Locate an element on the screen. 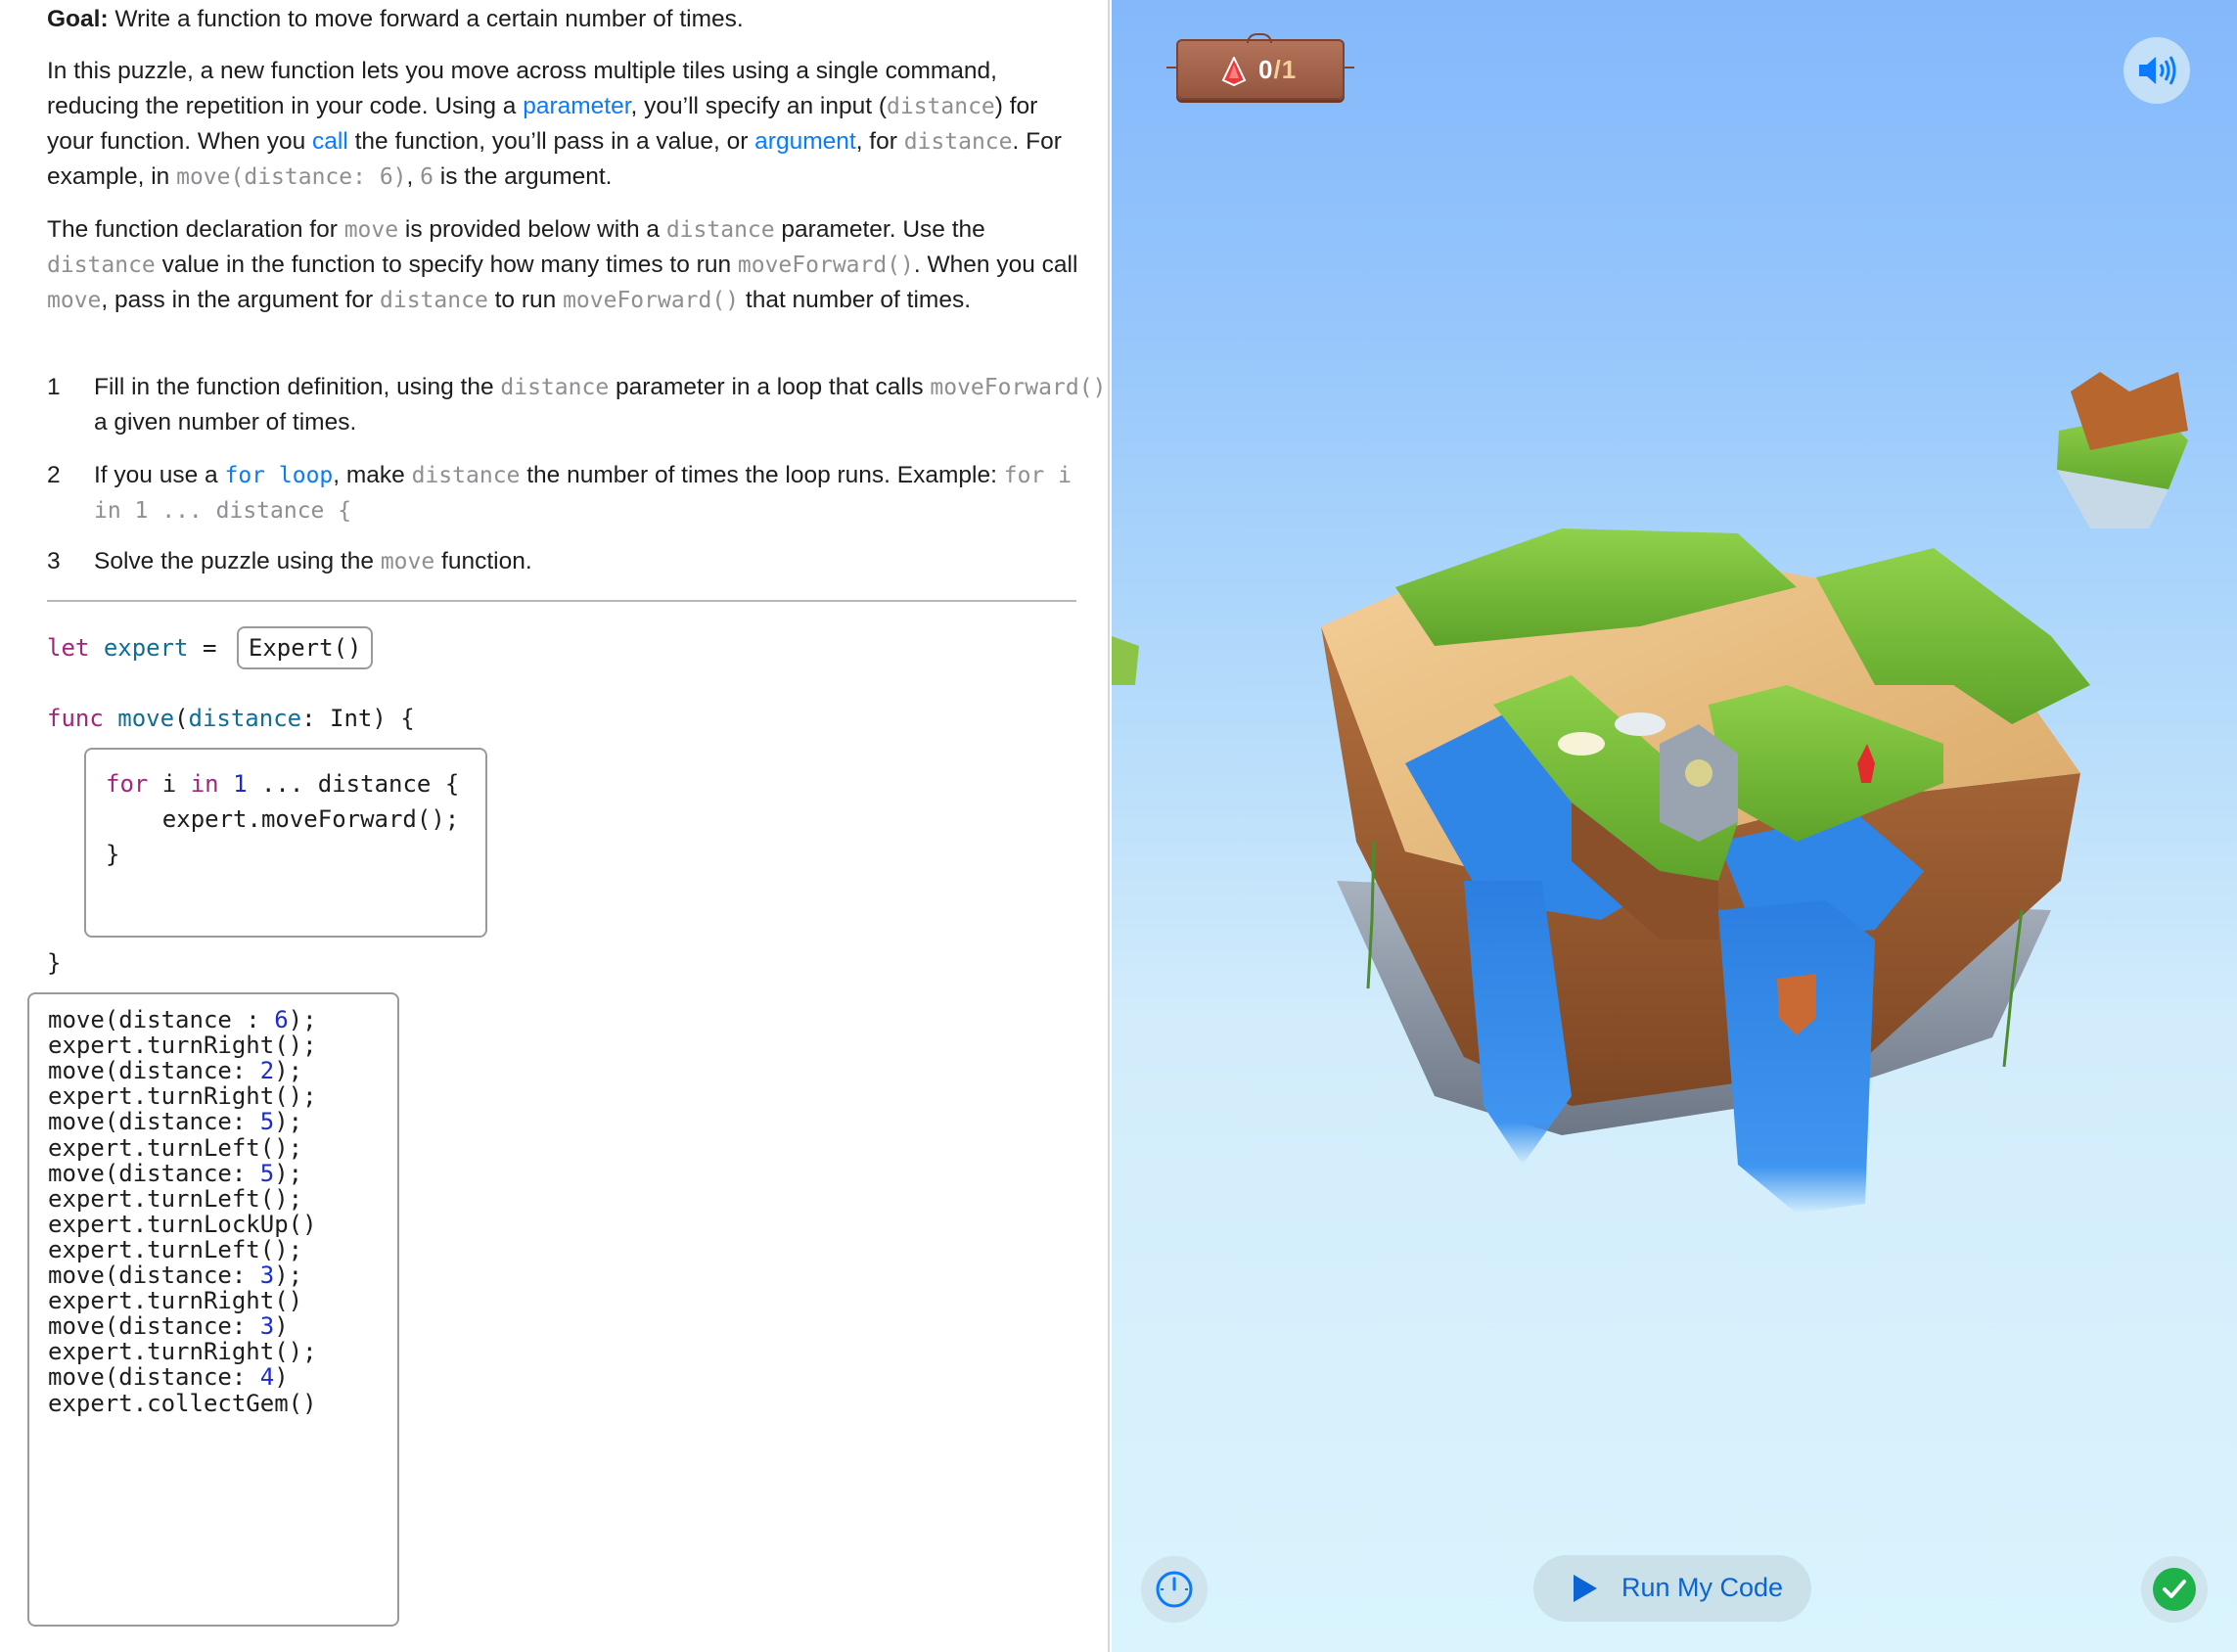 This screenshot has width=2237, height=1652. p1-text: the function, you’ll pass in a value, or is located at coordinates (551, 141).